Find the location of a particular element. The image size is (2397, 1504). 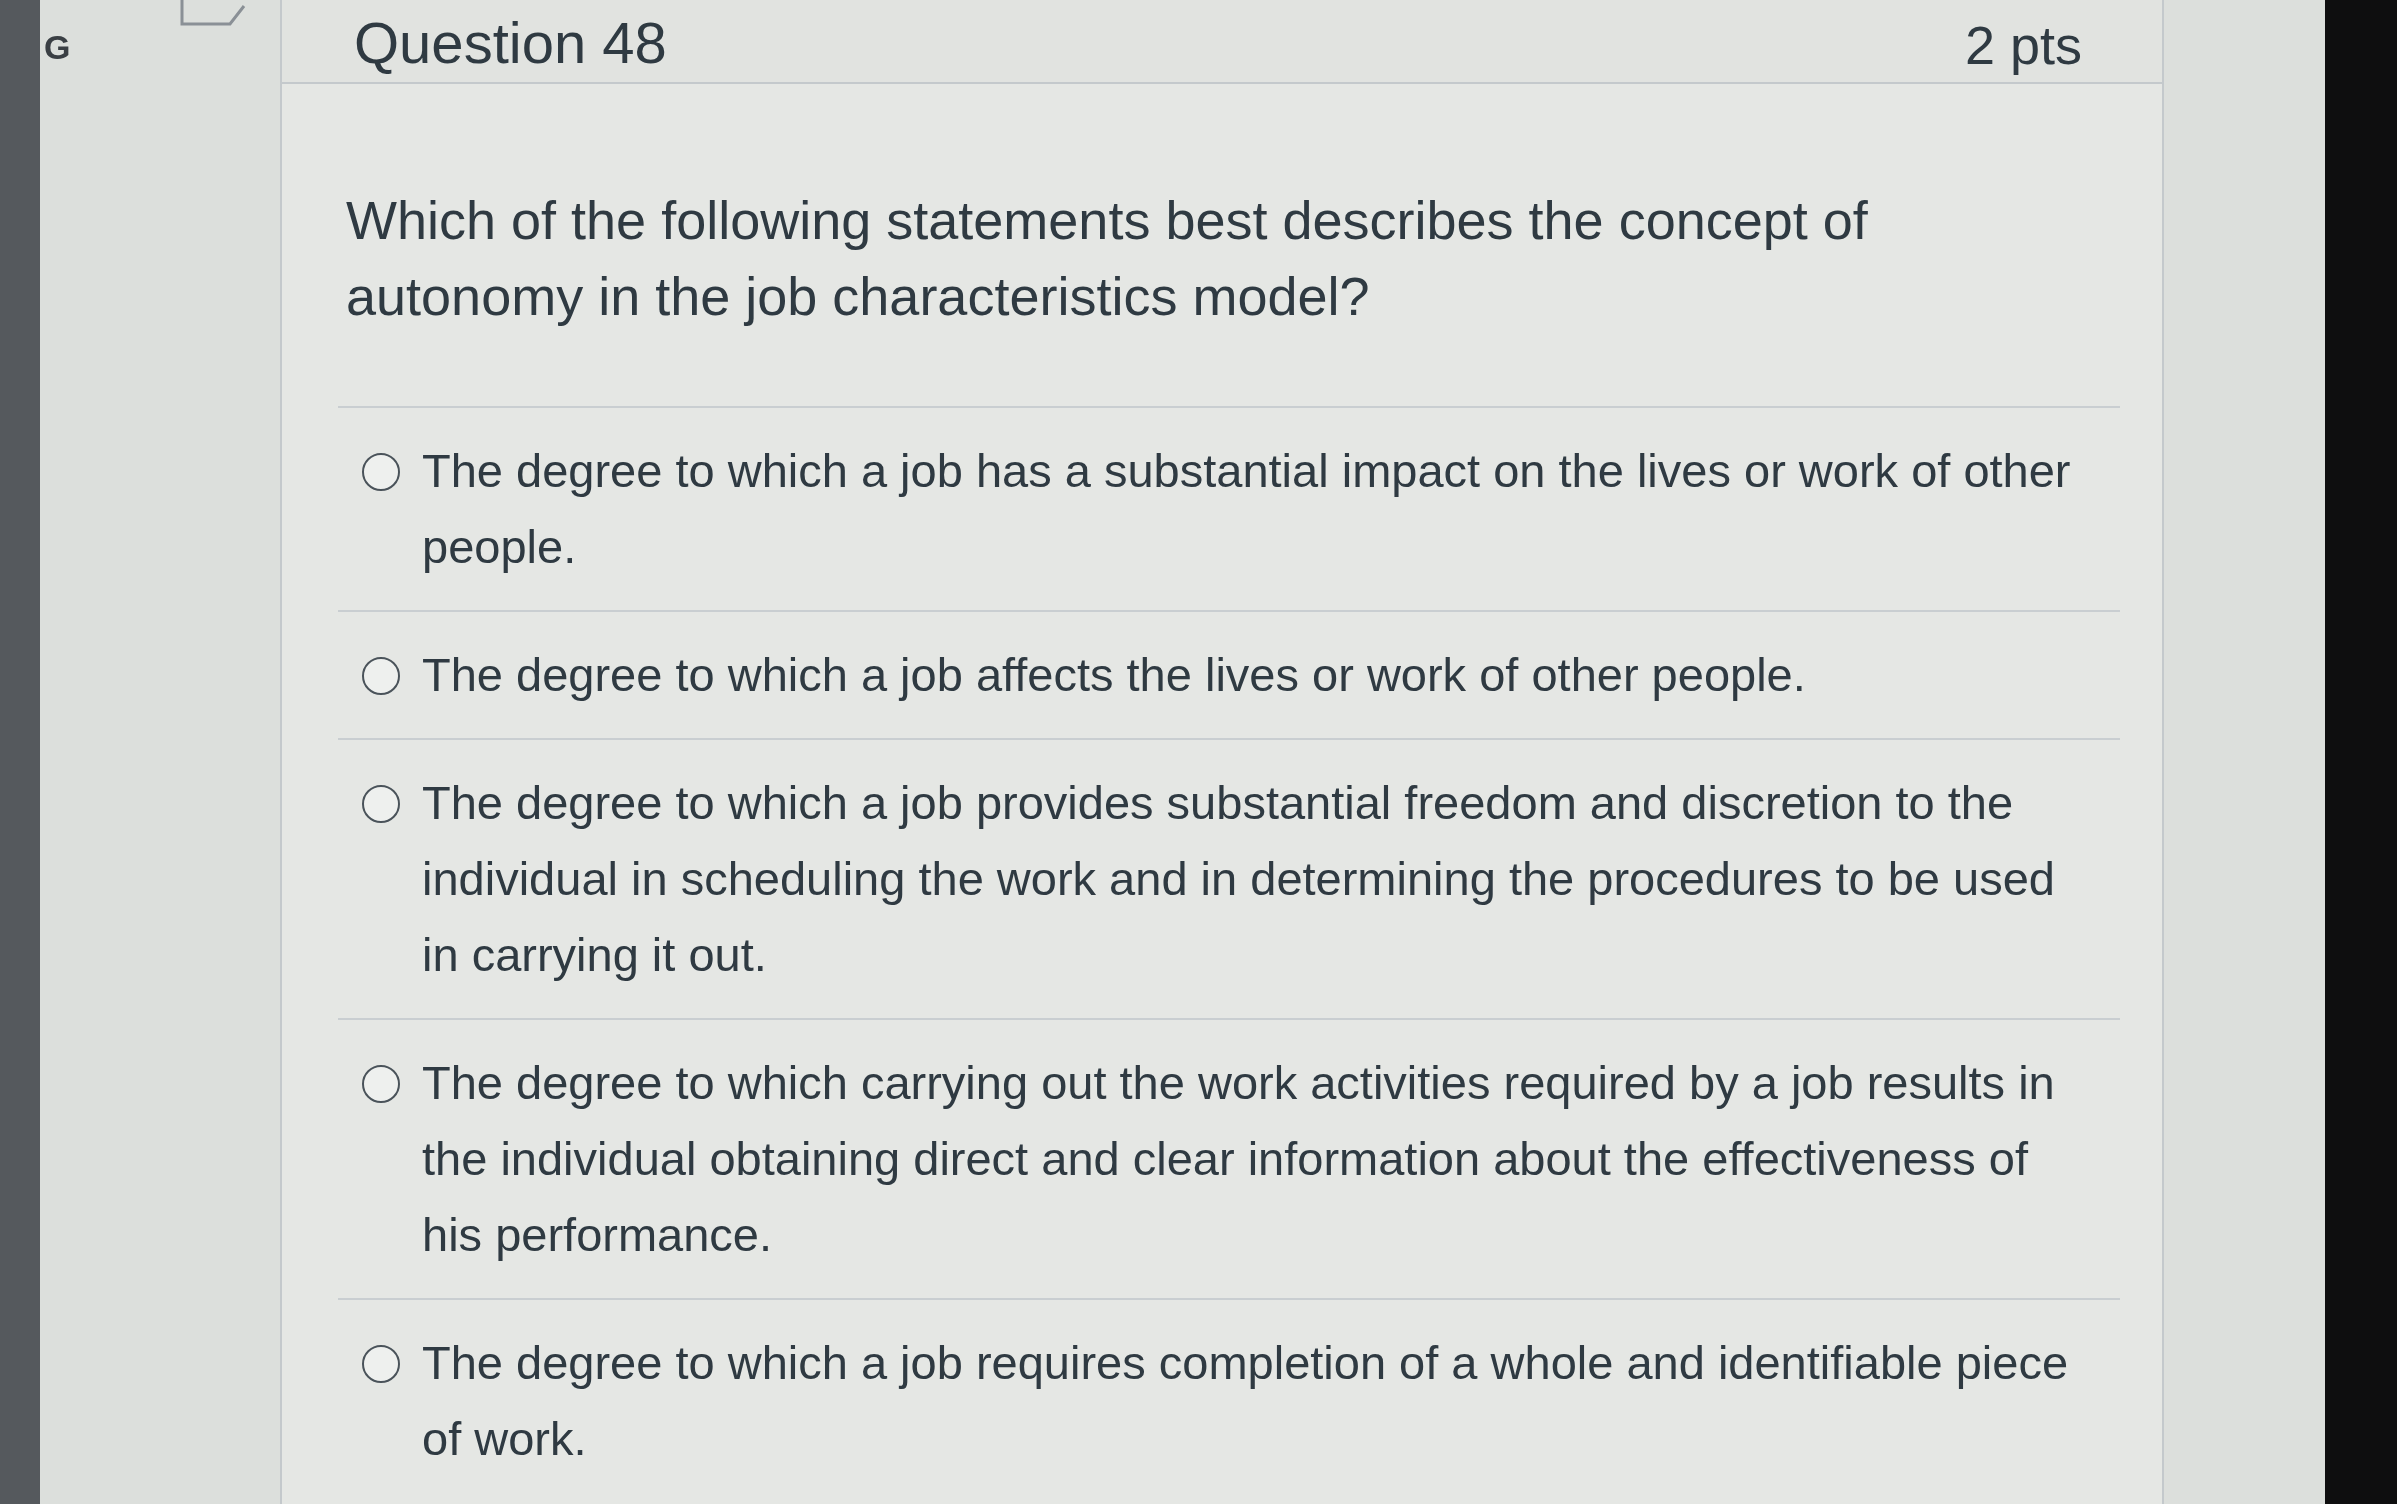

answer-text: The degree to which a job affects the lives or work of other people. is located at coordinates (1114, 675).